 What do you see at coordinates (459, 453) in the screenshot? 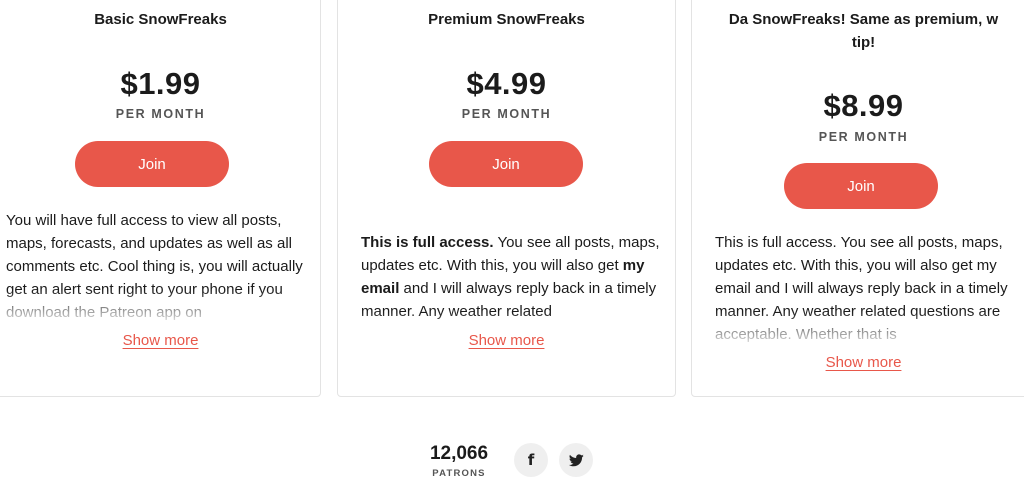
I see `patrons-count: 12,066` at bounding box center [459, 453].